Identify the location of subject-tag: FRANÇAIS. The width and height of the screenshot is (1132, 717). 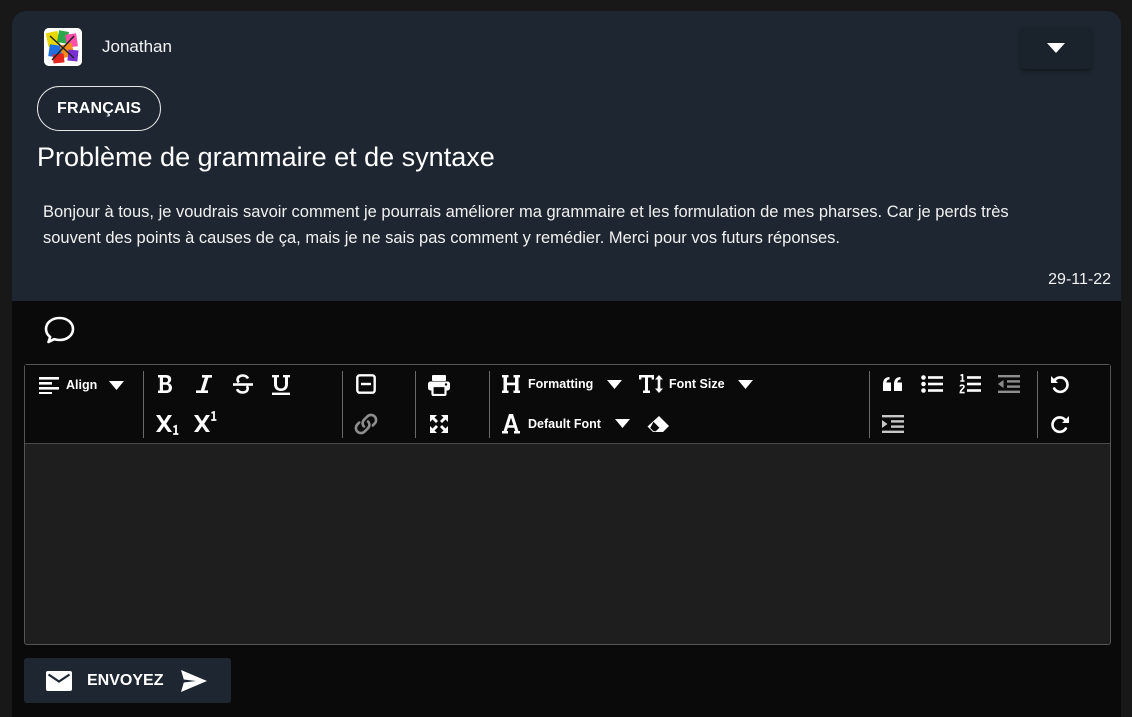
(99, 108).